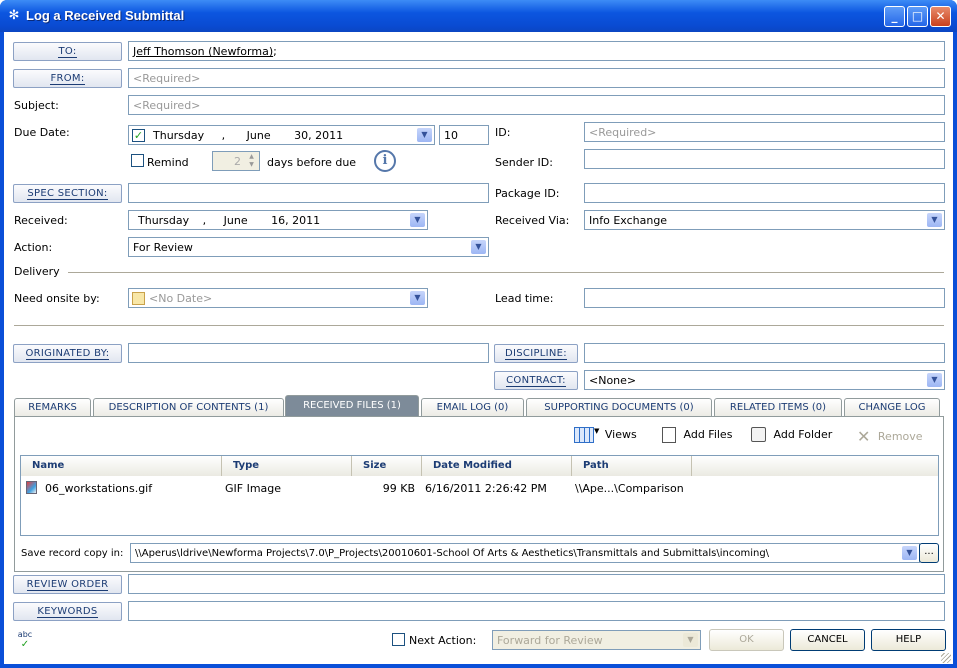  I want to click on to-field: Jeff Thomson (Newforma);, so click(536, 51).